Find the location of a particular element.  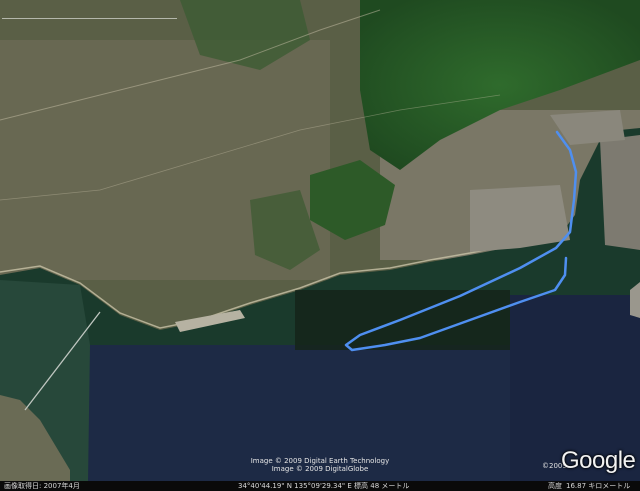

rokko-island is located at coordinates (620, 192).